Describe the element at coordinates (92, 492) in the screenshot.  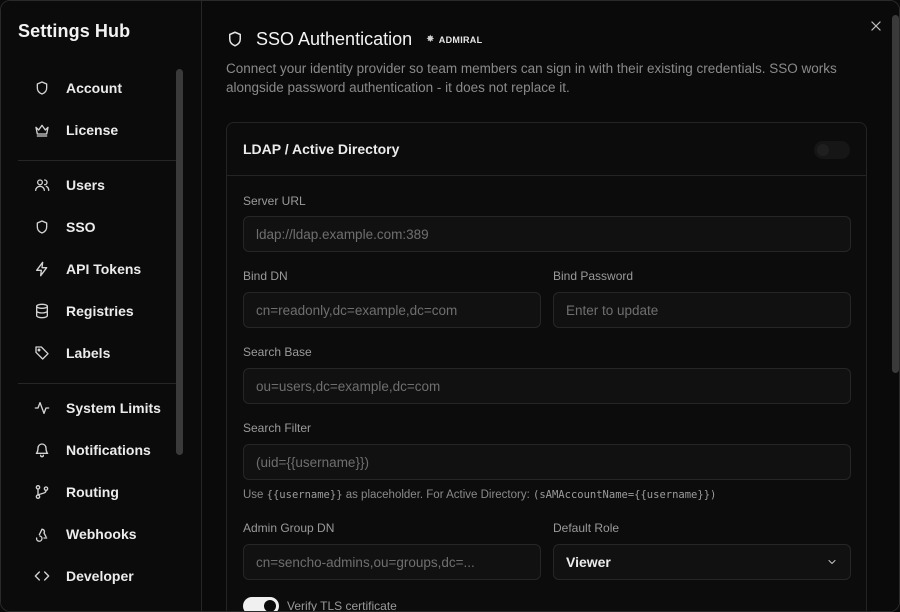
I see `sidebar-item-label: Routing` at that location.